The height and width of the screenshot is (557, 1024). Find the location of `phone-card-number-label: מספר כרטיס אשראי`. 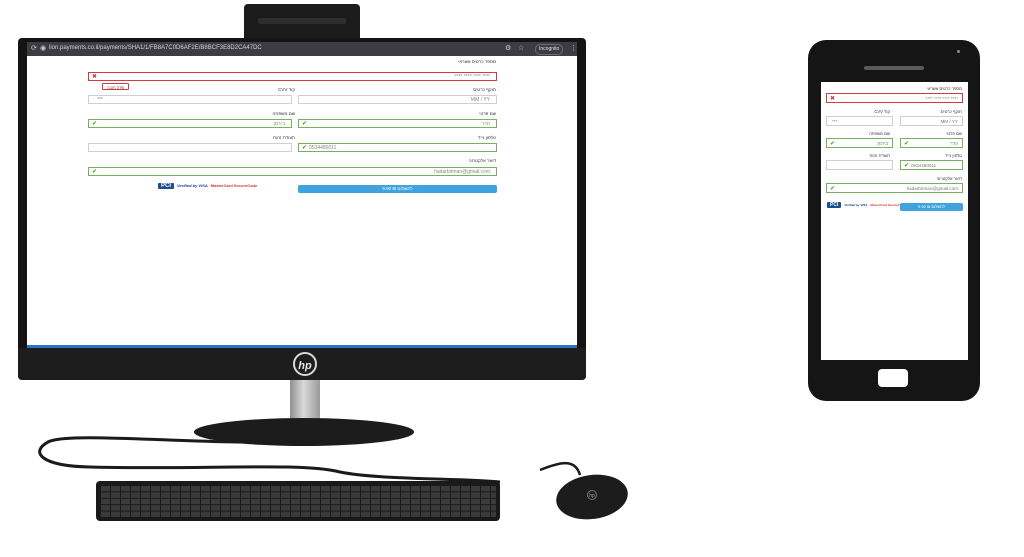

phone-card-number-label: מספר כרטיס אשראי is located at coordinates (944, 88).